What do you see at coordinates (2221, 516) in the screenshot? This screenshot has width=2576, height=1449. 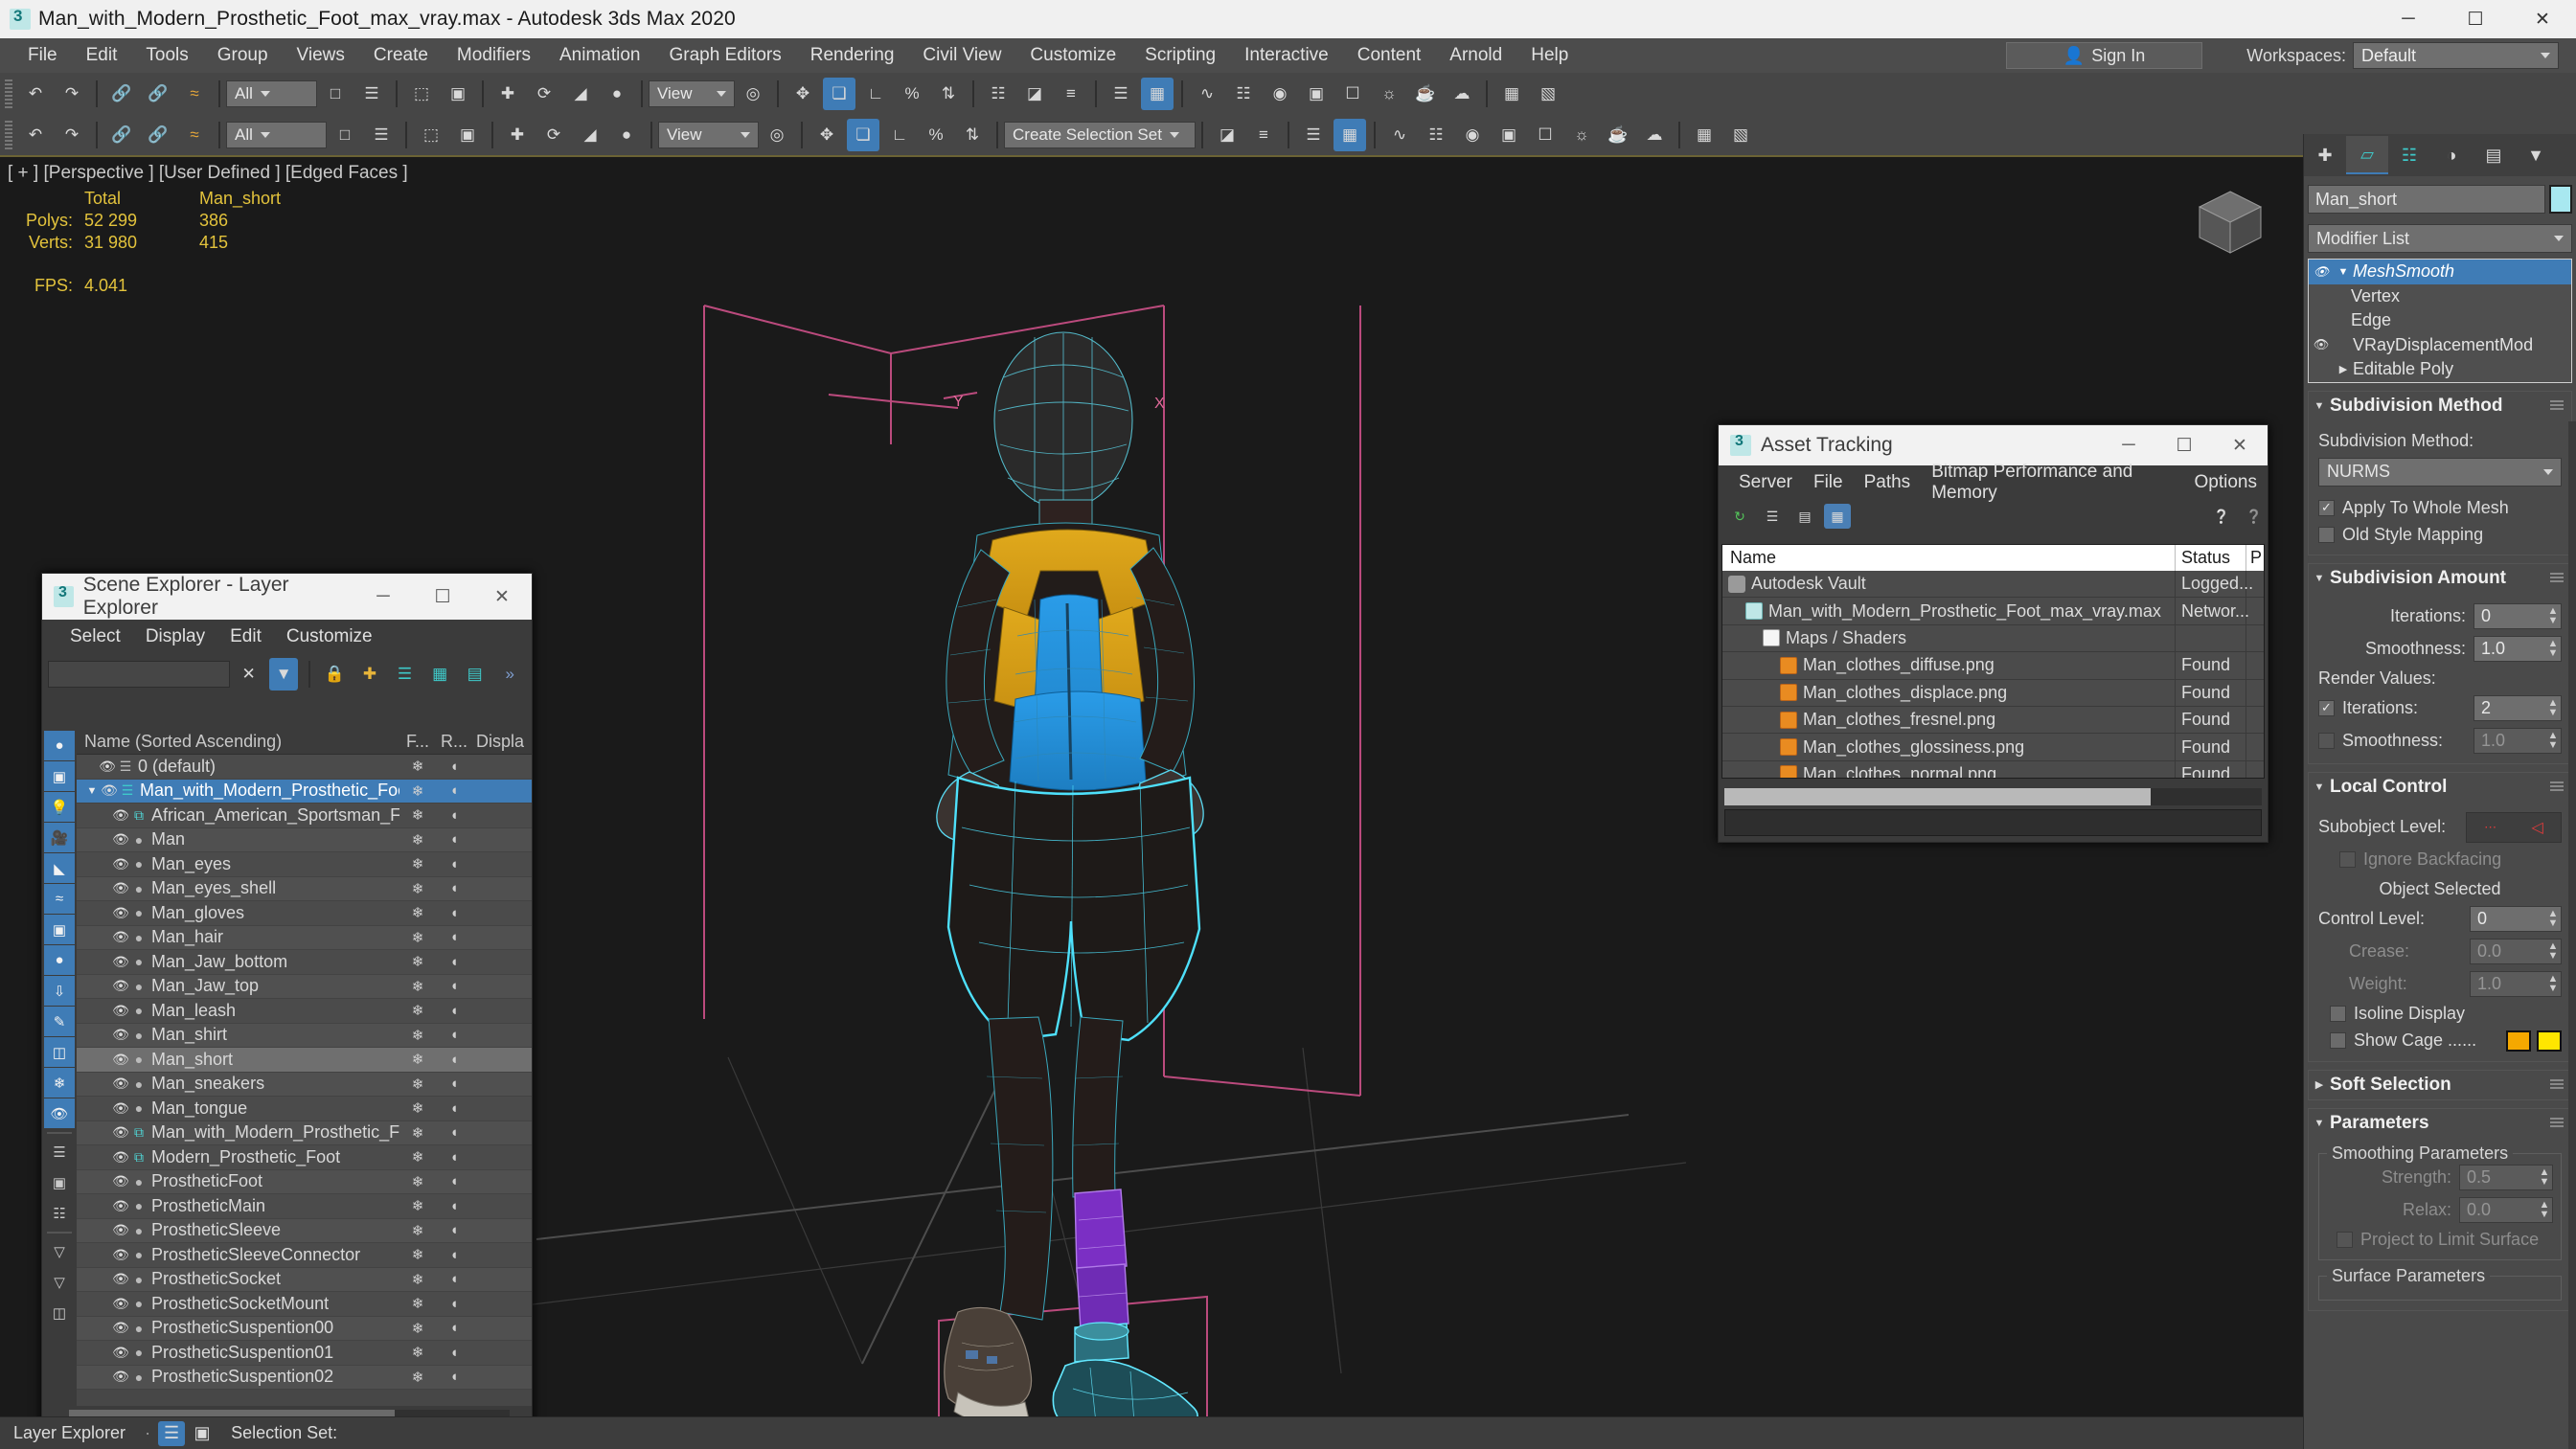 I see `help-icon: ❔` at bounding box center [2221, 516].